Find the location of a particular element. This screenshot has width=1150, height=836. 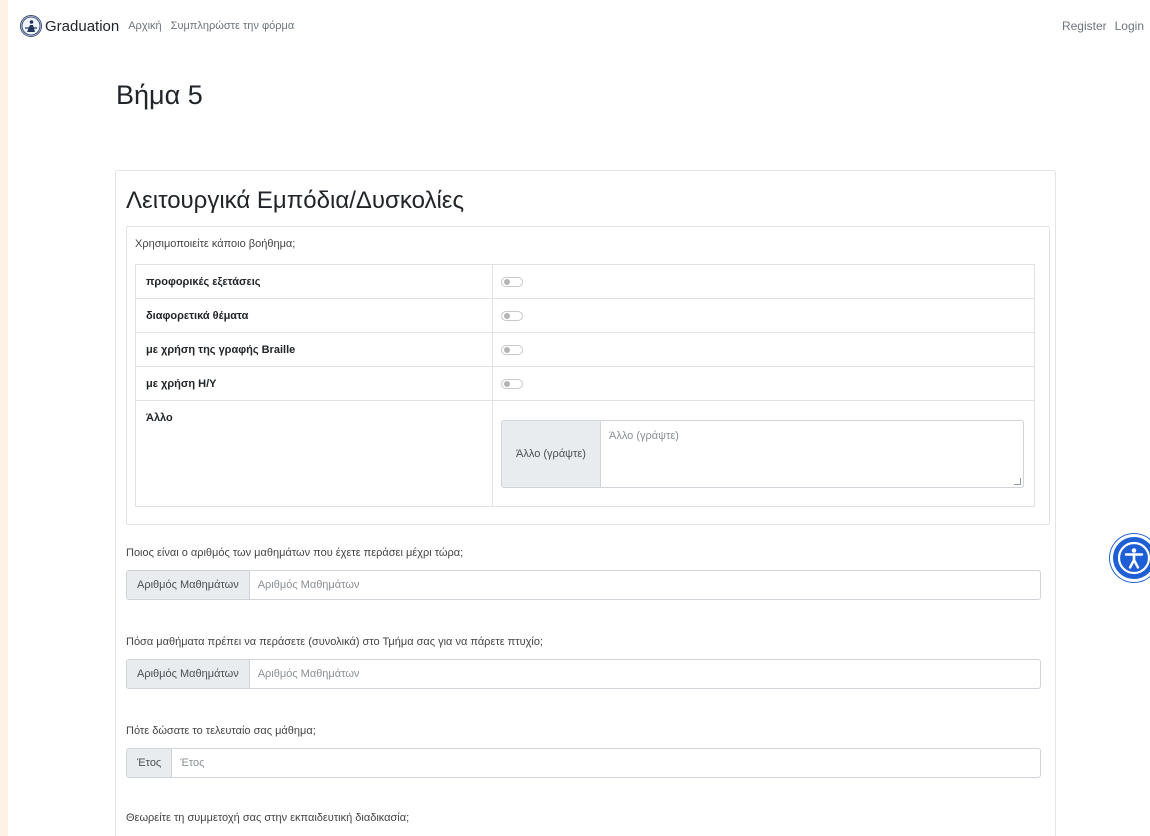

accessibility-button is located at coordinates (1130, 558).